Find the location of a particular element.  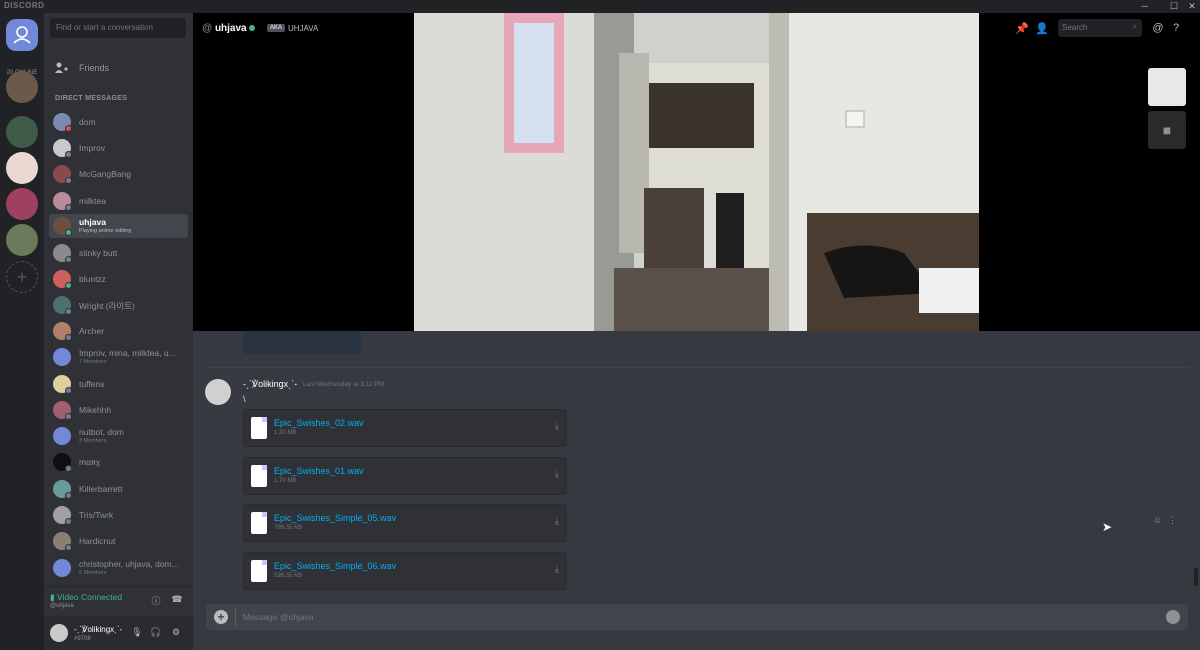

dm-item: Archer is located at coordinates (118, 331).